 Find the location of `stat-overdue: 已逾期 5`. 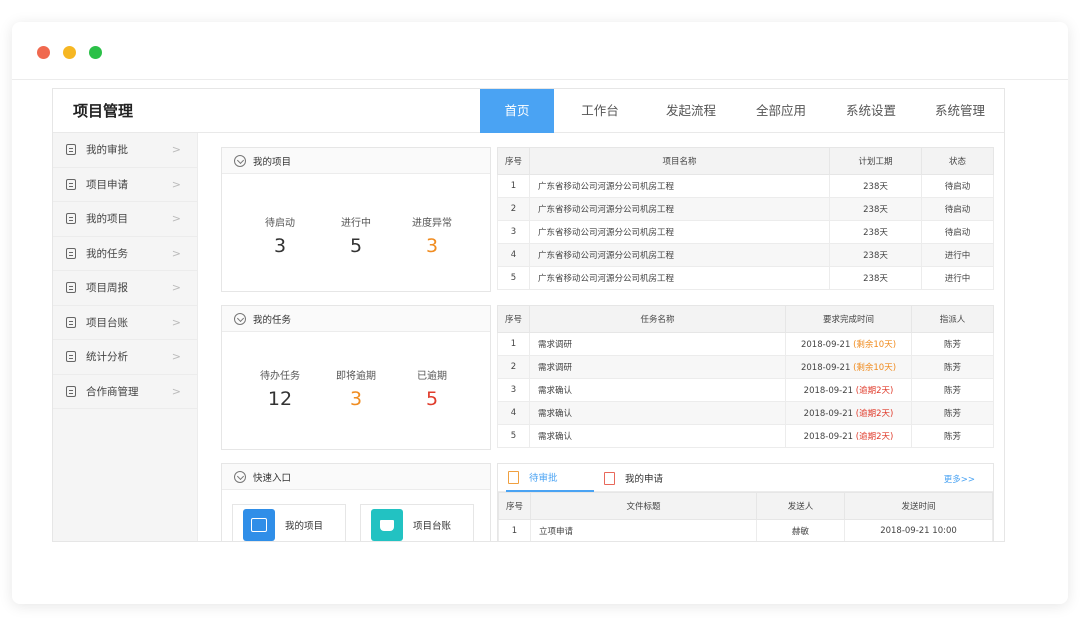

stat-overdue: 已逾期 5 is located at coordinates (432, 388).